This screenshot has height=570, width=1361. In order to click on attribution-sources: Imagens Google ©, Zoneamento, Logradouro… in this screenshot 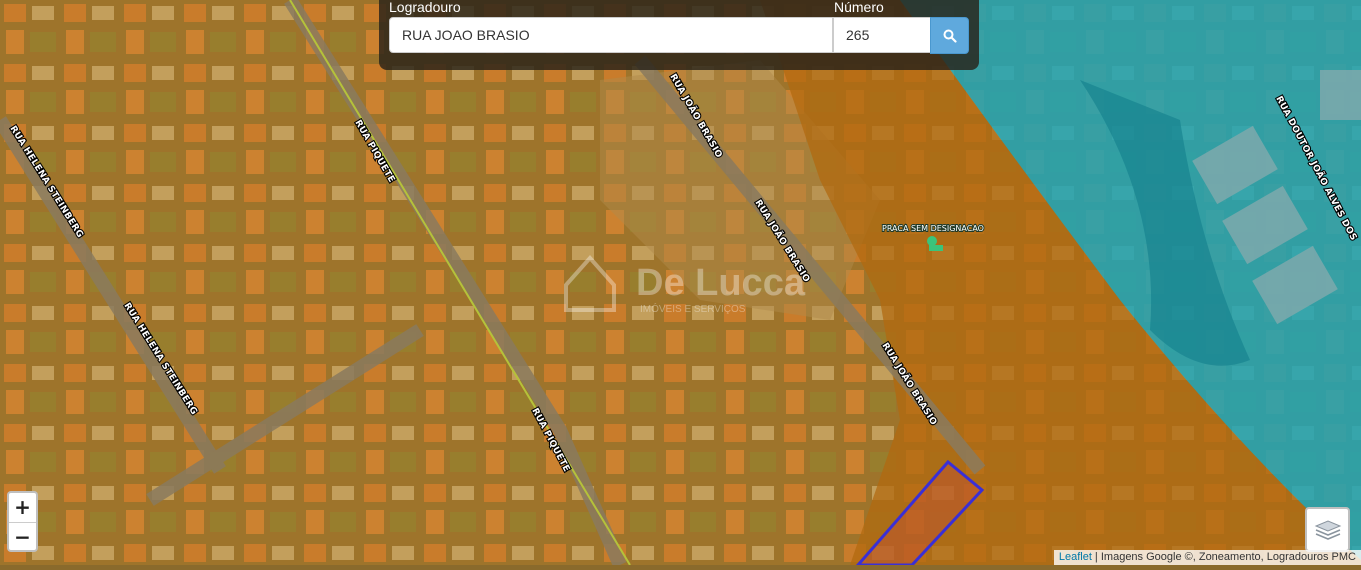, I will do `click(1228, 557)`.